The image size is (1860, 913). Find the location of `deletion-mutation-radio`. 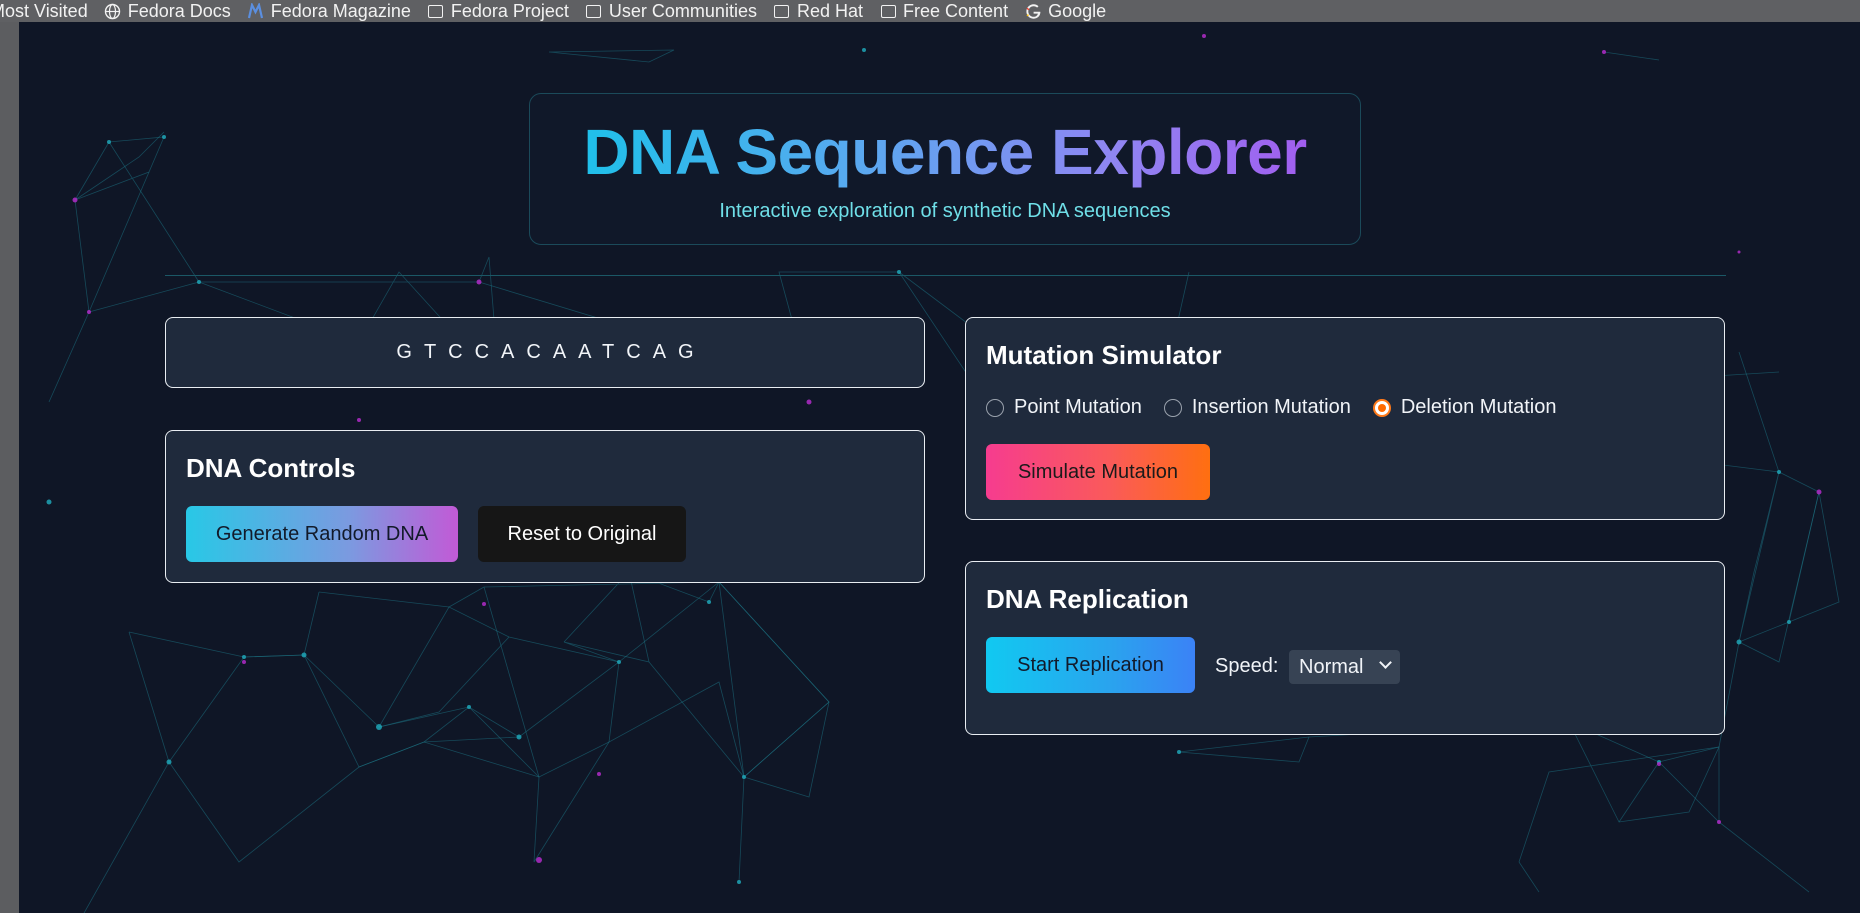

deletion-mutation-radio is located at coordinates (1381, 407).